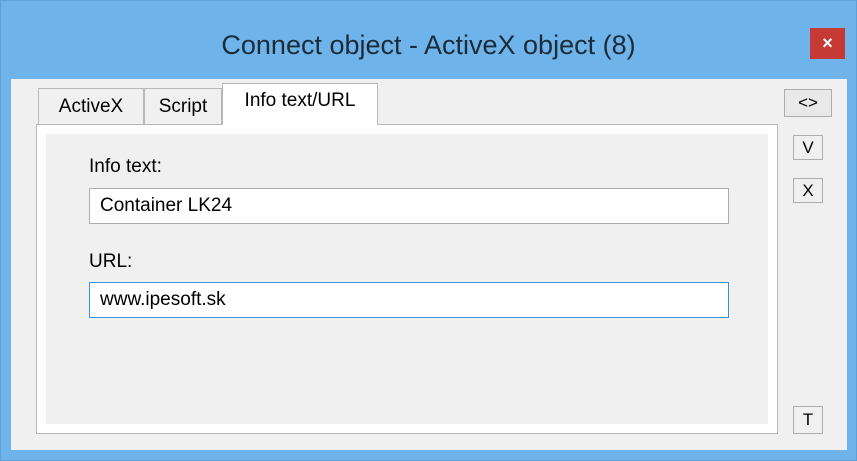 The width and height of the screenshot is (857, 461). What do you see at coordinates (91, 106) in the screenshot?
I see `tab-activex: ActiveX` at bounding box center [91, 106].